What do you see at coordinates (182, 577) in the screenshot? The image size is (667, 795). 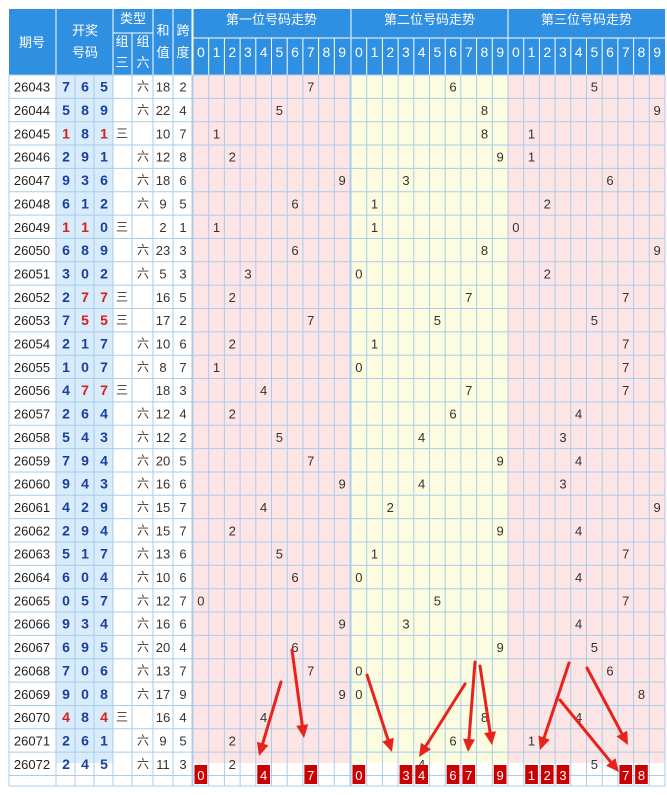 I see `span-cell: 6` at bounding box center [182, 577].